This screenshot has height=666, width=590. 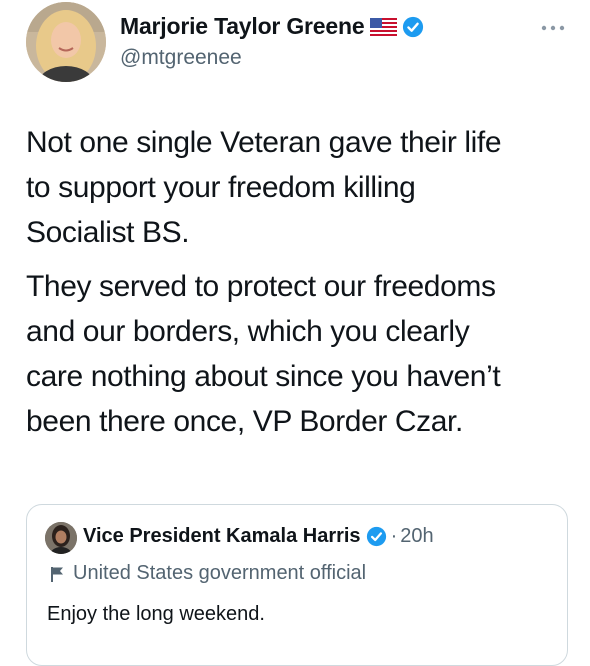 I want to click on government-label: United States government official, so click(x=206, y=573).